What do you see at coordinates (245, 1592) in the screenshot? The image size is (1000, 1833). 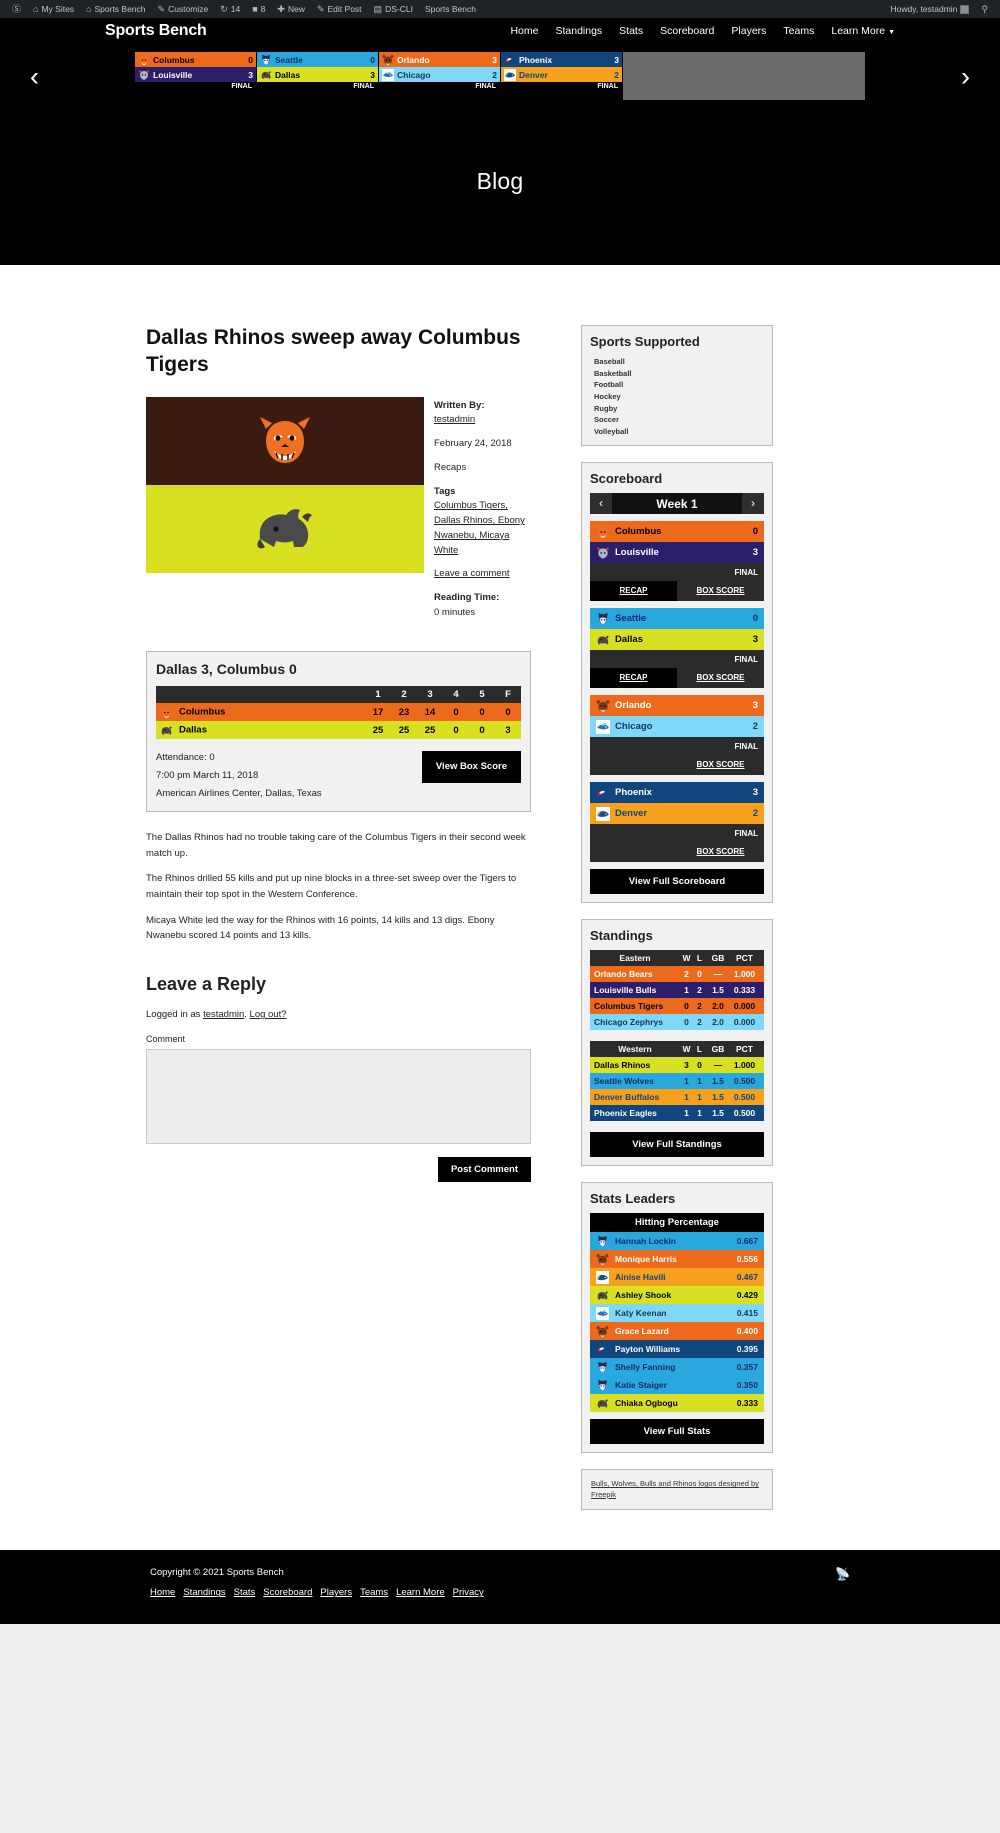 I see `footer-nav-stats: Stats` at bounding box center [245, 1592].